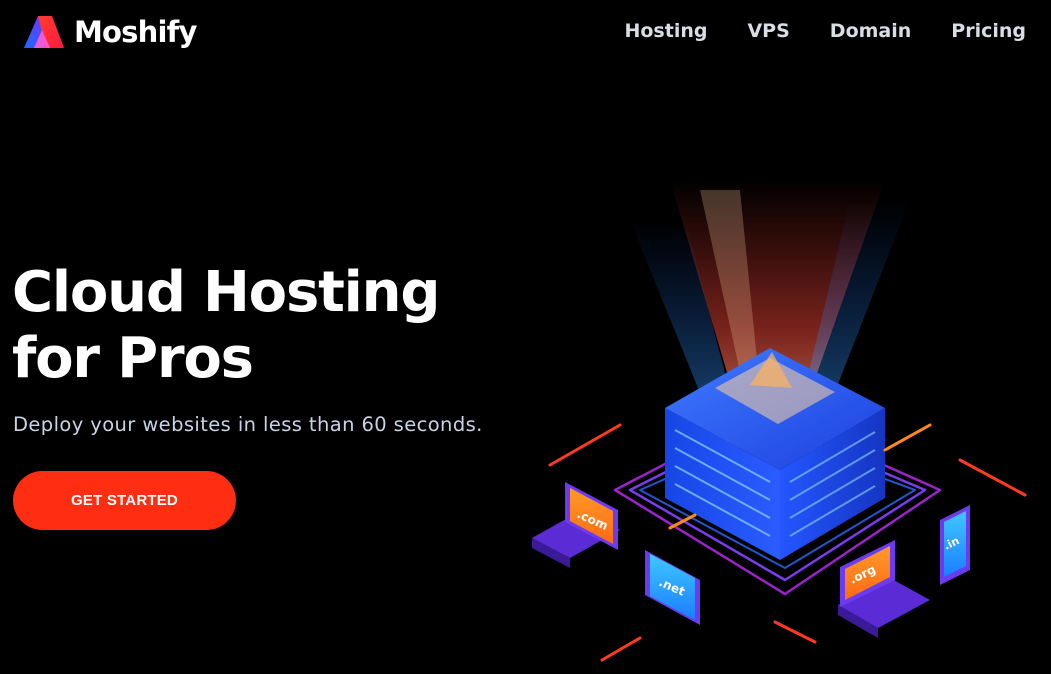  Describe the element at coordinates (44, 32) in the screenshot. I see `moshify-logo-icon` at that location.